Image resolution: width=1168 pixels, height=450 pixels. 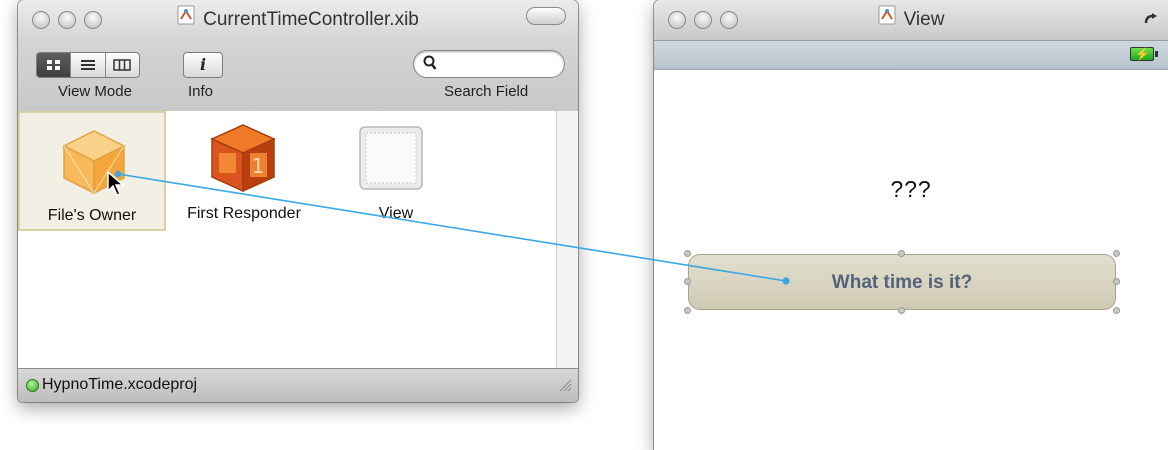 I want to click on project-status-indicator, so click(x=32, y=385).